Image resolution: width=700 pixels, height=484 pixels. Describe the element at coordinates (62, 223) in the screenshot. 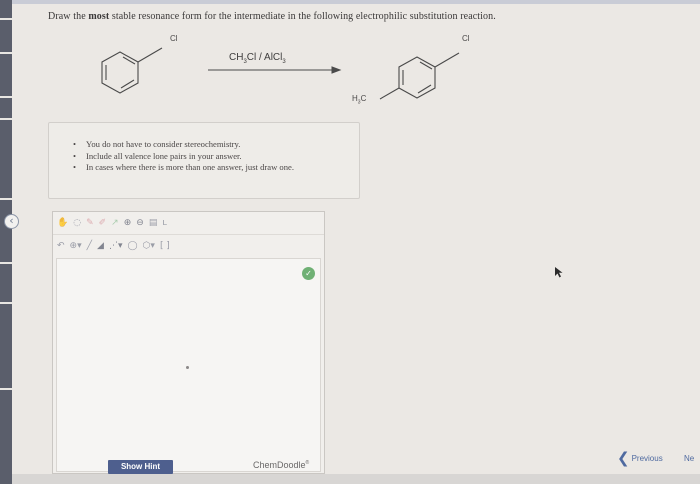

I see `hand-tool-icon: ✋` at that location.